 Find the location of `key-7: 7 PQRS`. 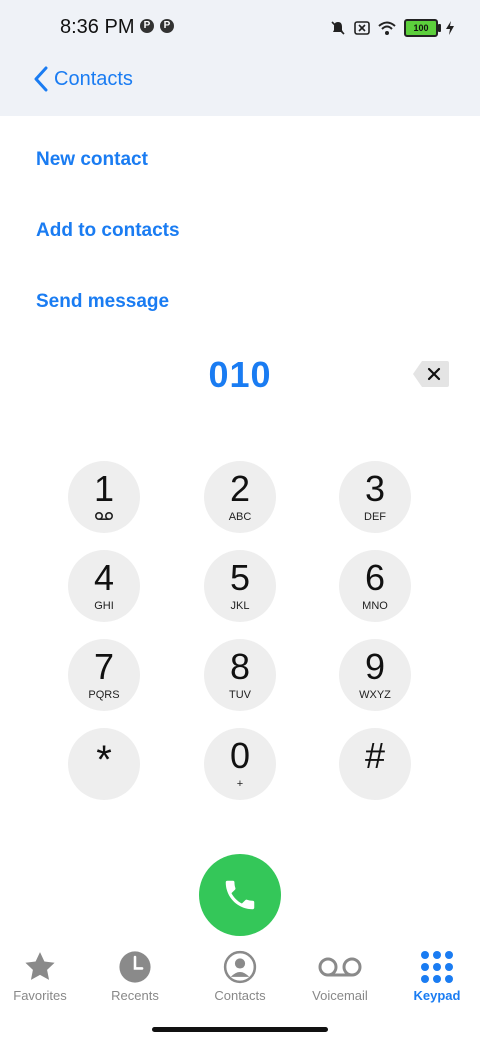

key-7: 7 PQRS is located at coordinates (104, 675).